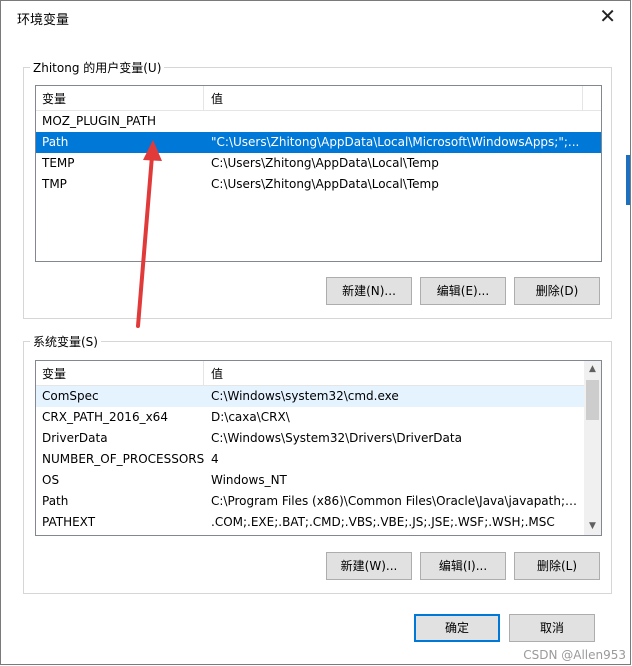 The height and width of the screenshot is (666, 632). Describe the element at coordinates (58, 163) in the screenshot. I see `variable-name: TEMP` at that location.